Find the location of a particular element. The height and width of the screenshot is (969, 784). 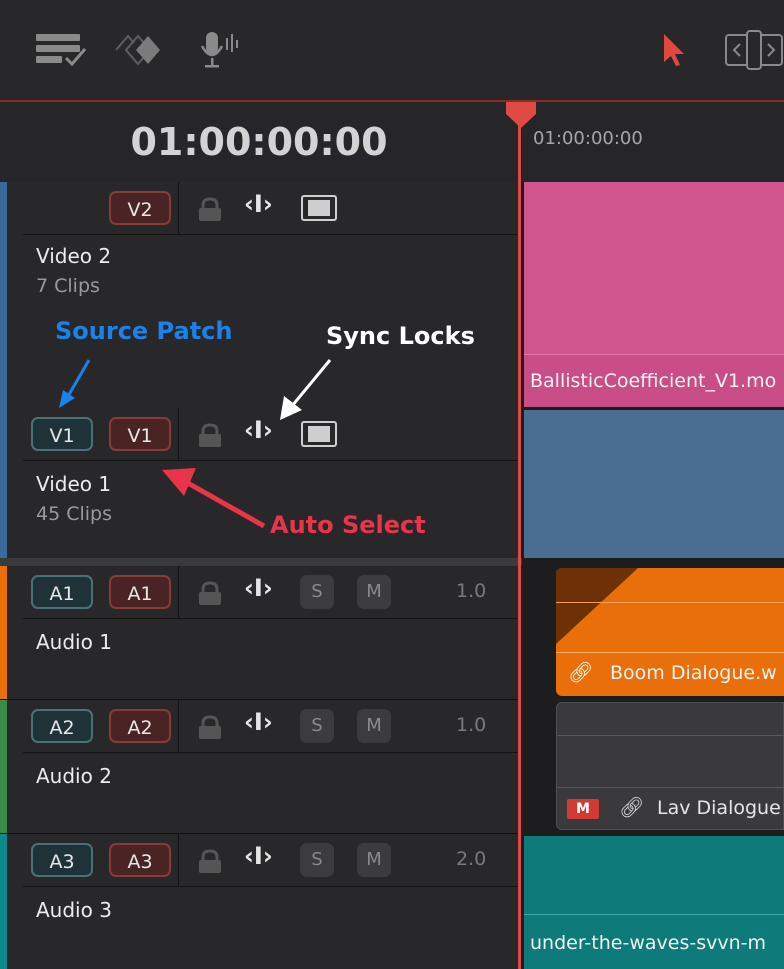

track-name: Audio 1 is located at coordinates (74, 642).